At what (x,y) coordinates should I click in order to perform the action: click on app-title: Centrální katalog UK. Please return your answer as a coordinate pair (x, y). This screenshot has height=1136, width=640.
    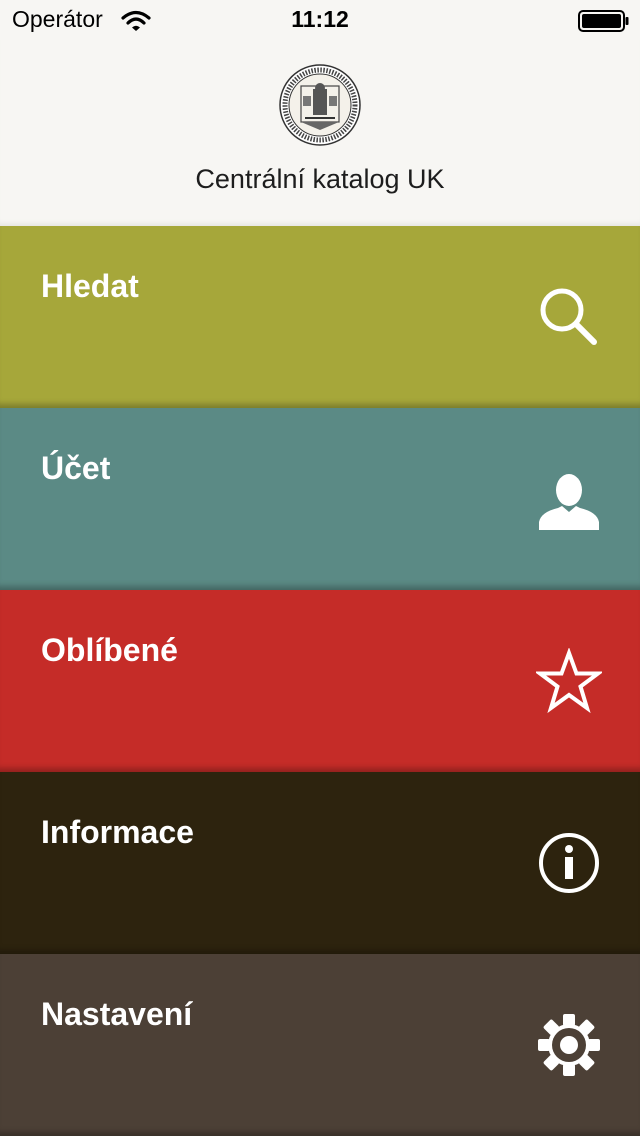
    Looking at the image, I should click on (320, 179).